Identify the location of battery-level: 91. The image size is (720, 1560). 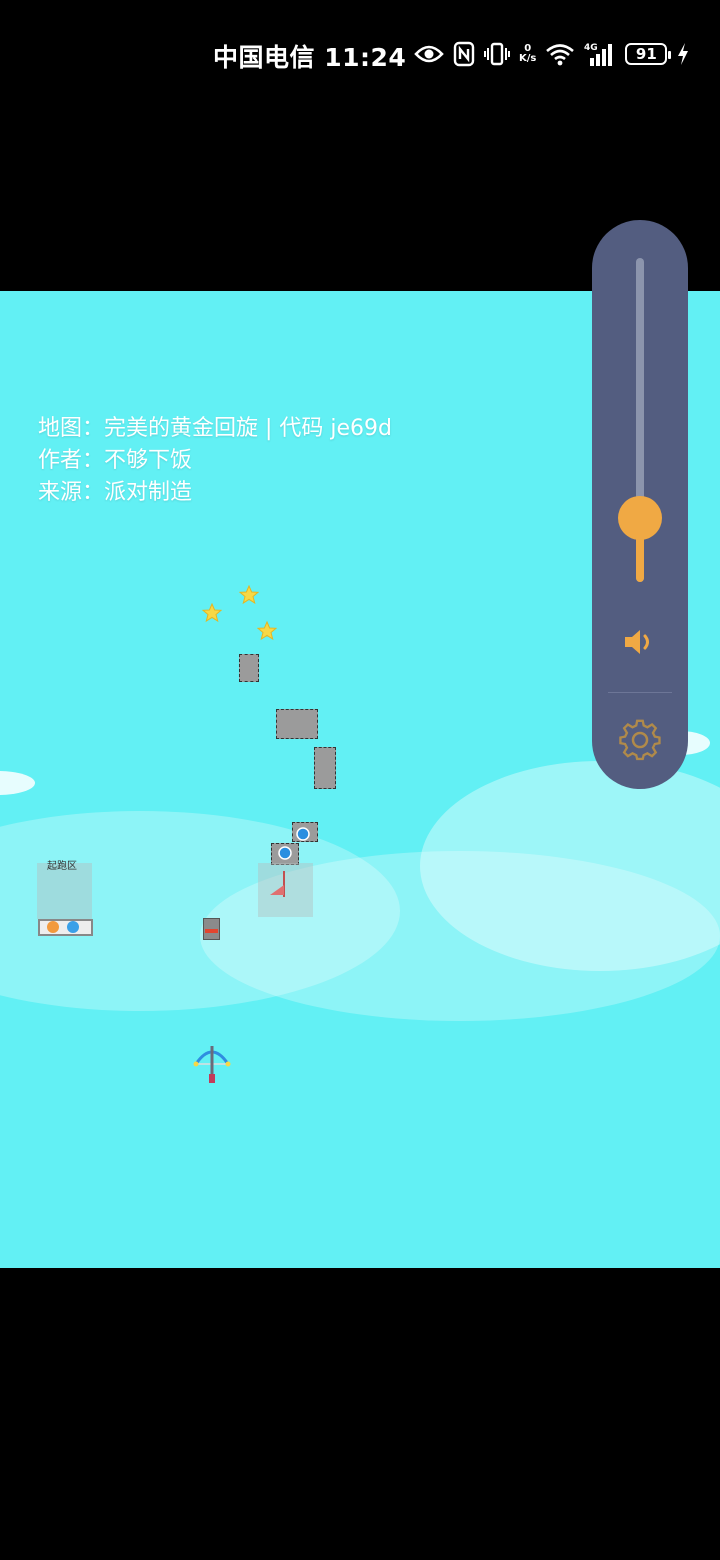
(646, 54).